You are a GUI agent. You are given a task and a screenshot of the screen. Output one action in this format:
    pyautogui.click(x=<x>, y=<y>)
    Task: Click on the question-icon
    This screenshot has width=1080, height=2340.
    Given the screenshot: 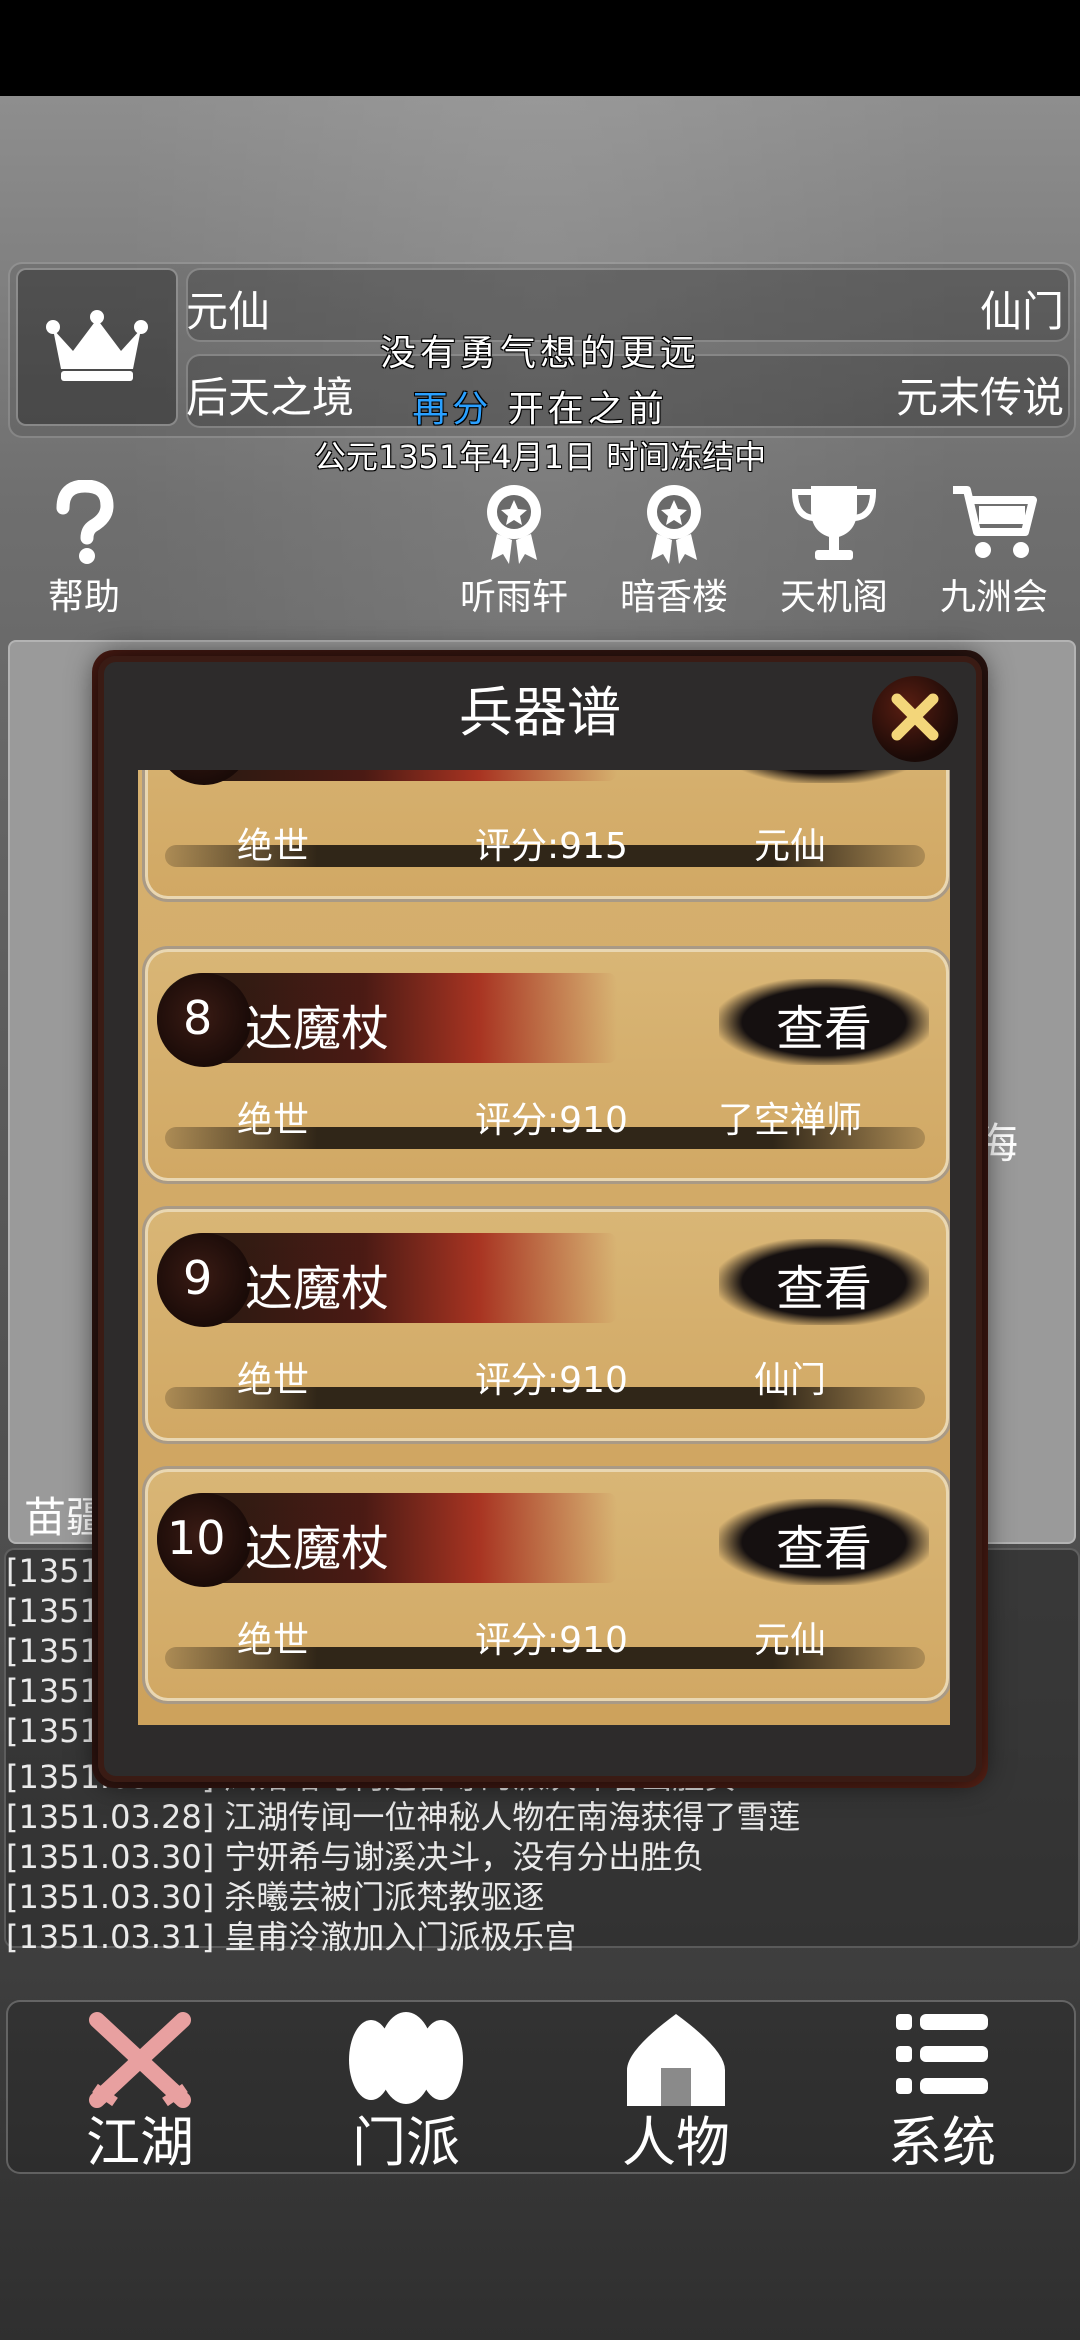 What is the action you would take?
    pyautogui.click(x=84, y=523)
    